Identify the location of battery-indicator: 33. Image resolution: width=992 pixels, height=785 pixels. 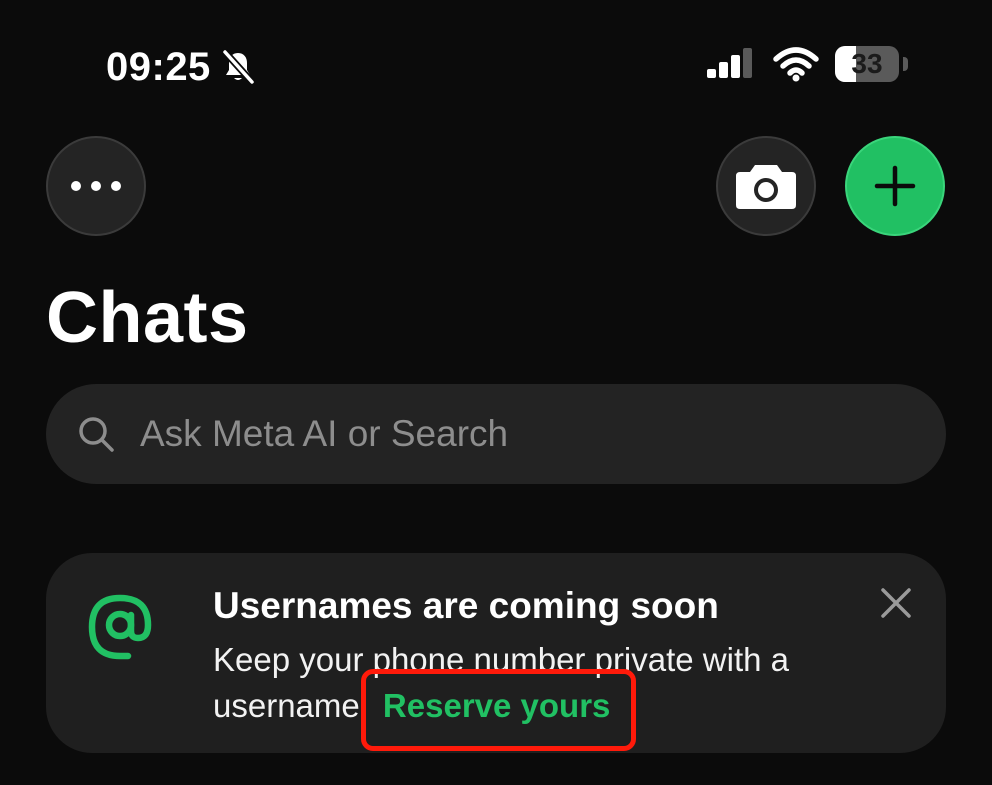
(867, 64).